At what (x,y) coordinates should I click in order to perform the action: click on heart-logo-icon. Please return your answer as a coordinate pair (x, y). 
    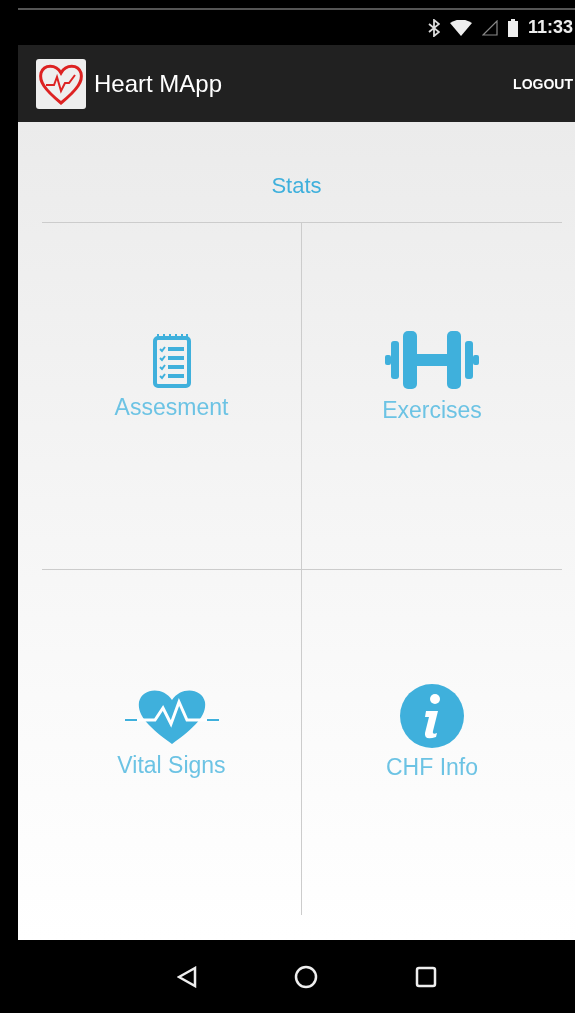
    Looking at the image, I should click on (61, 83).